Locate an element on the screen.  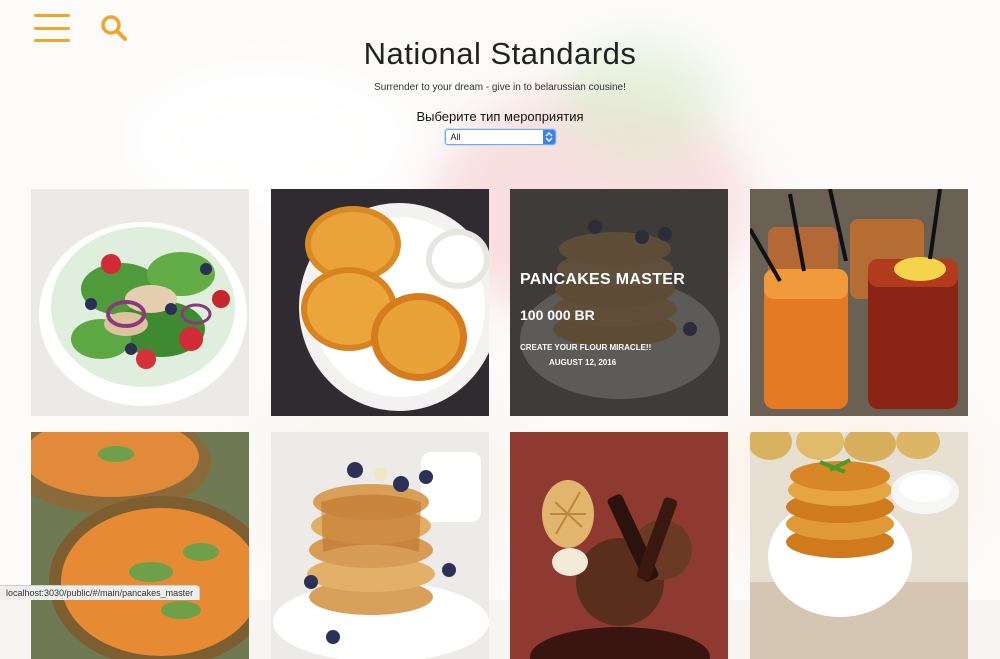
event-type-select: All is located at coordinates (500, 137).